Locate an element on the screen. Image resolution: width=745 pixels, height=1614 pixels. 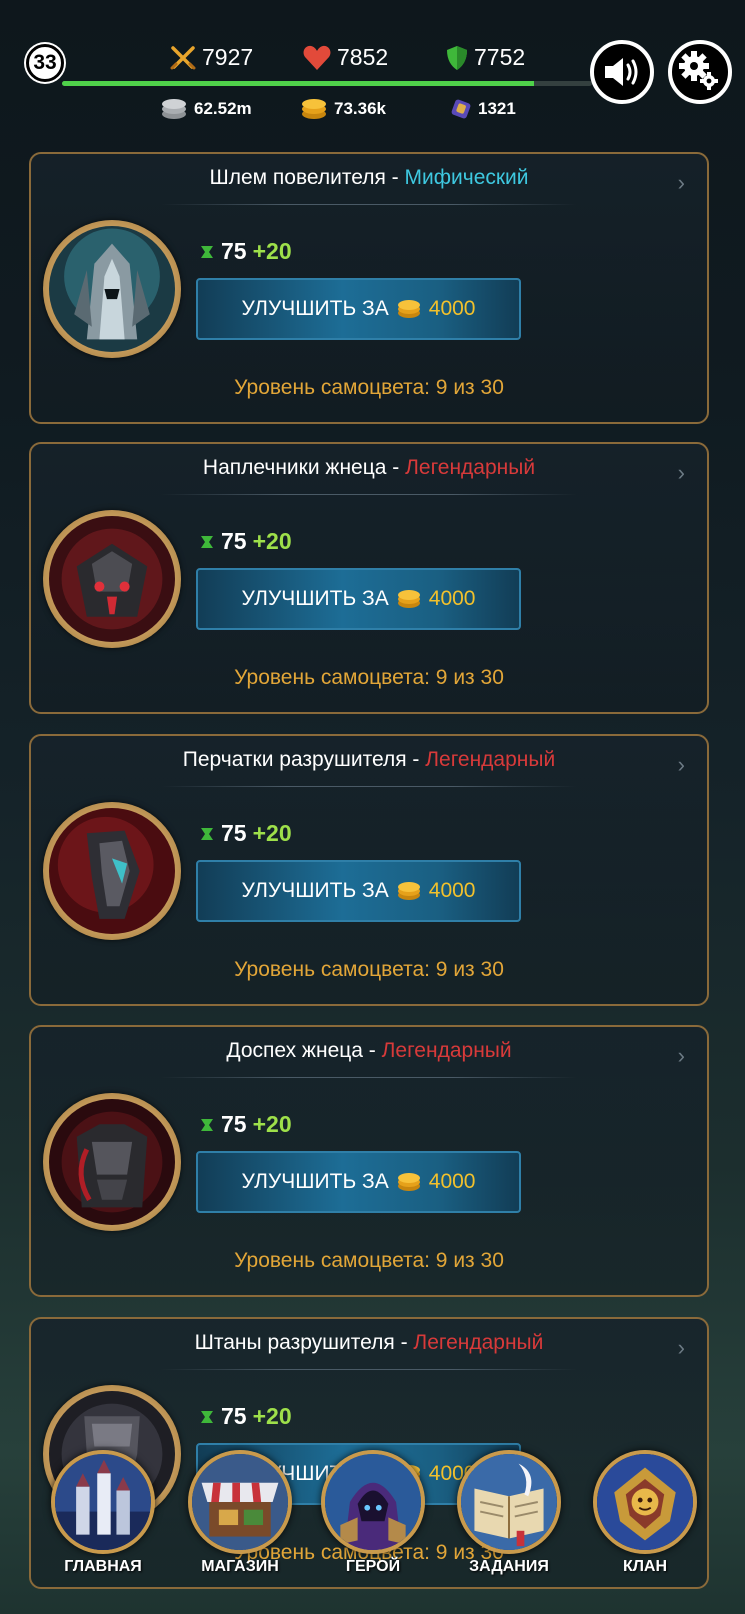
gear-icon is located at coordinates (698, 70).